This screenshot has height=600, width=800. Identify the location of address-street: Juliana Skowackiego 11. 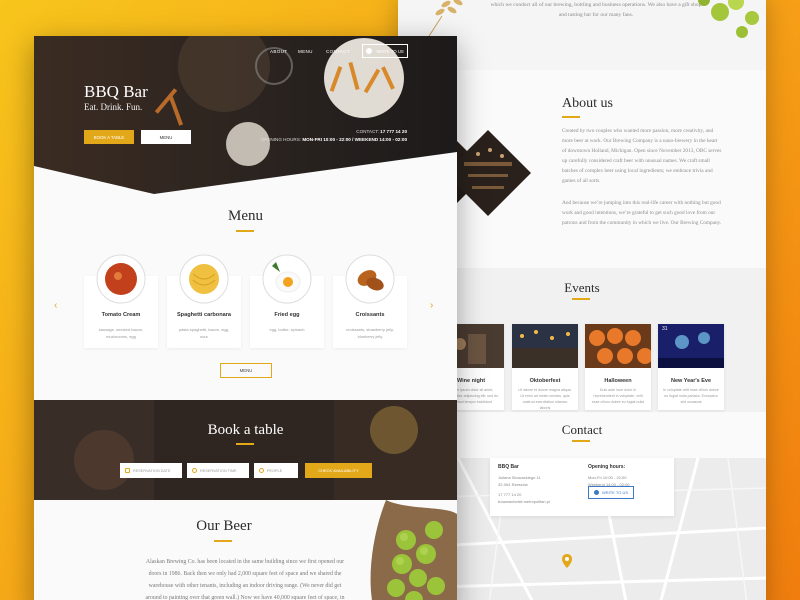
(519, 477).